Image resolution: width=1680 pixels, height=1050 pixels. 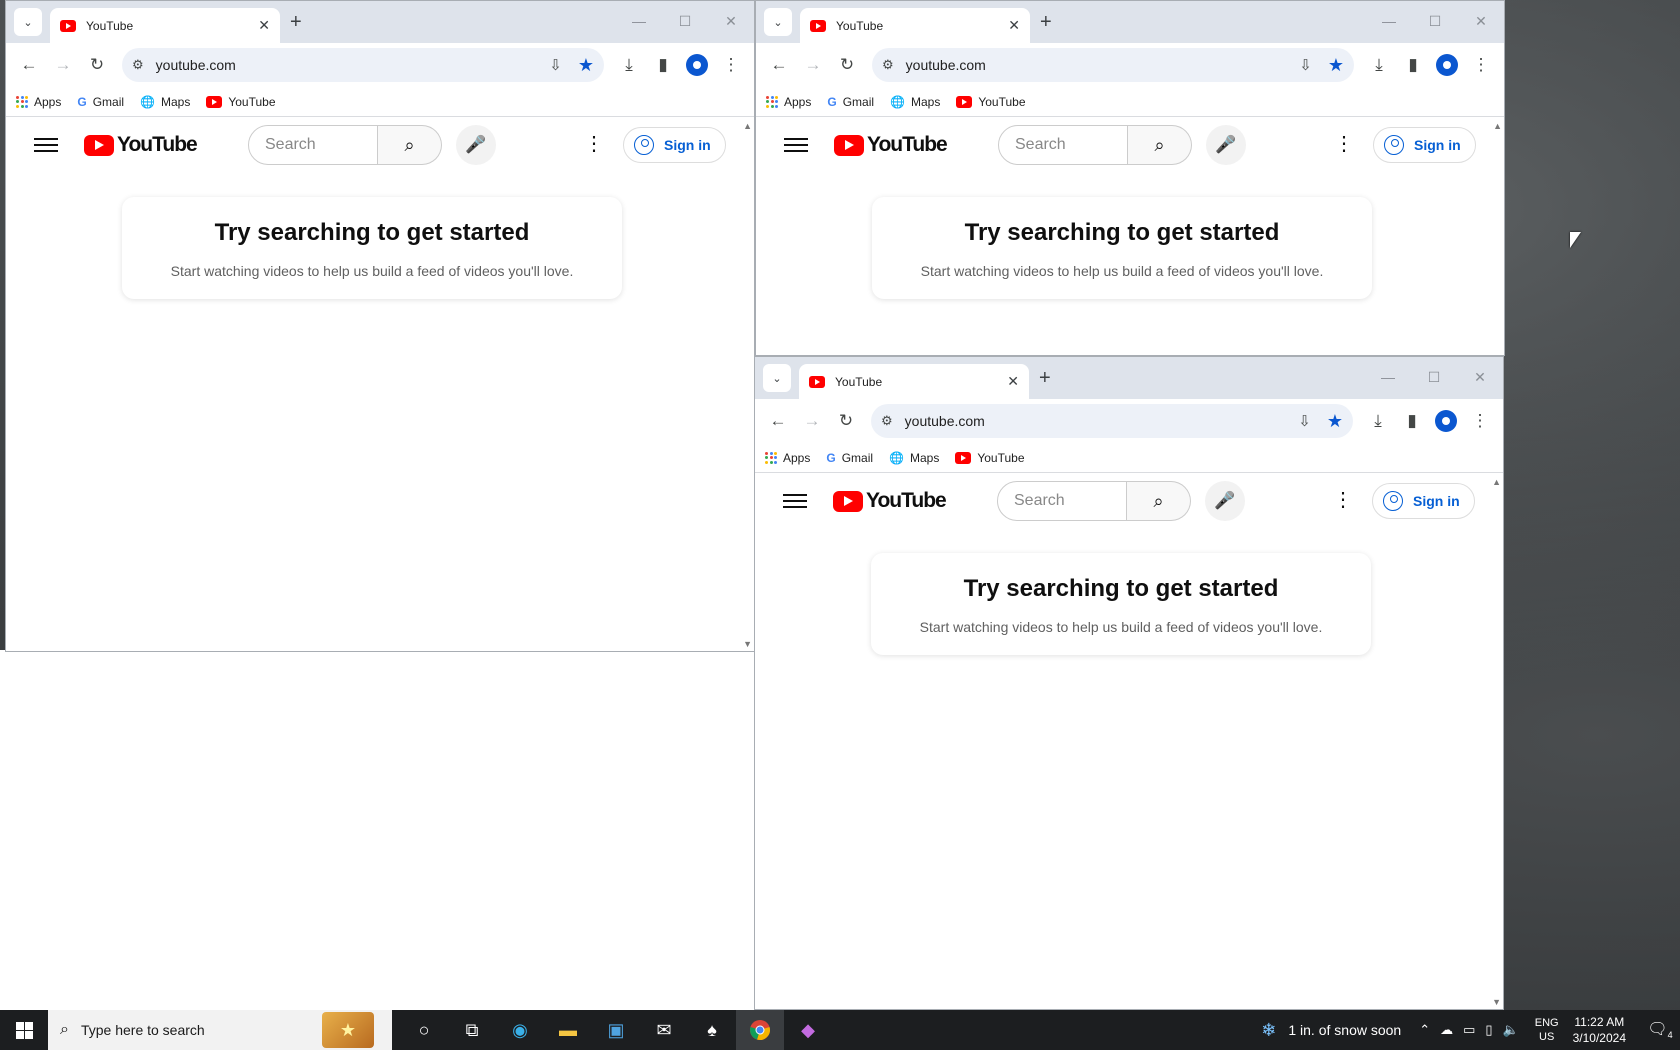 I want to click on network-icon: ▯, so click(x=1488, y=1030).